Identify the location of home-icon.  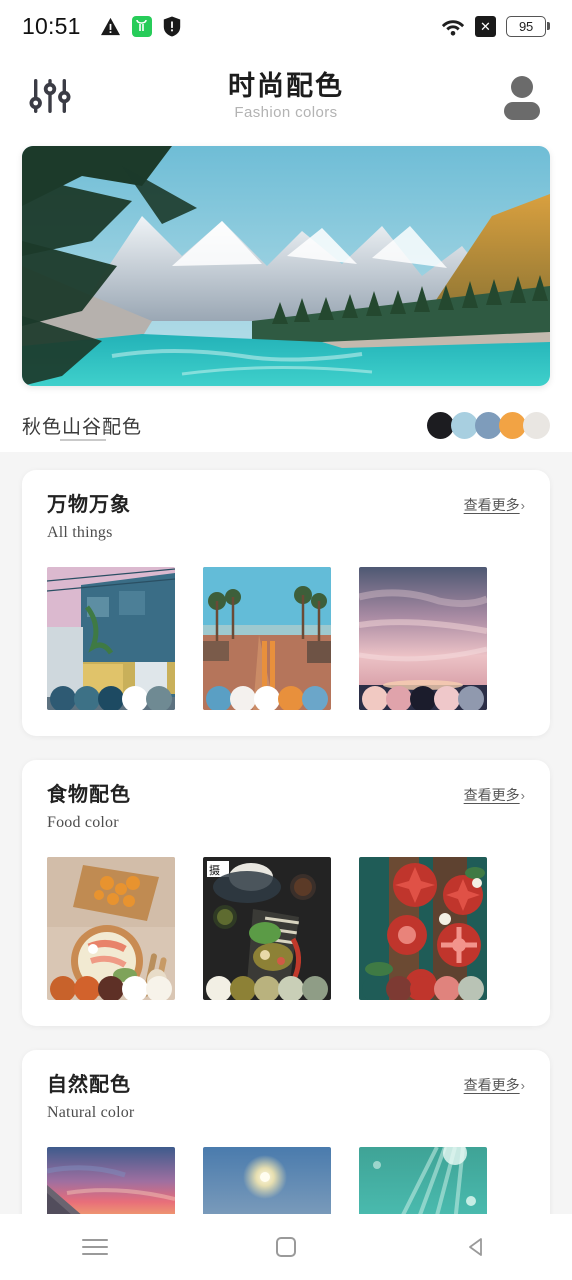
(285, 1247).